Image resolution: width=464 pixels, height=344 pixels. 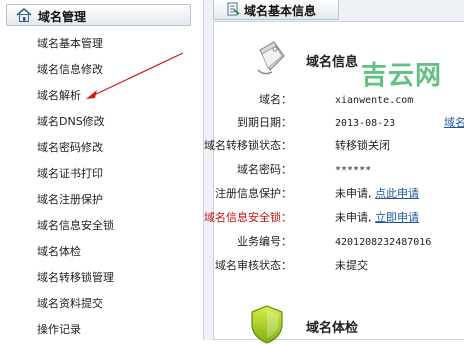 What do you see at coordinates (101, 174) in the screenshot?
I see `sidebar-item-certificate-print: 域名证书打印` at bounding box center [101, 174].